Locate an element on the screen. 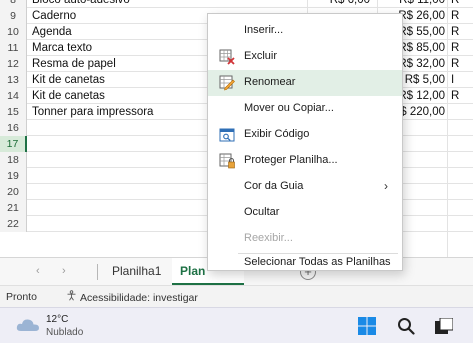 The image size is (473, 343). cell-item: Marca texto is located at coordinates (62, 48).